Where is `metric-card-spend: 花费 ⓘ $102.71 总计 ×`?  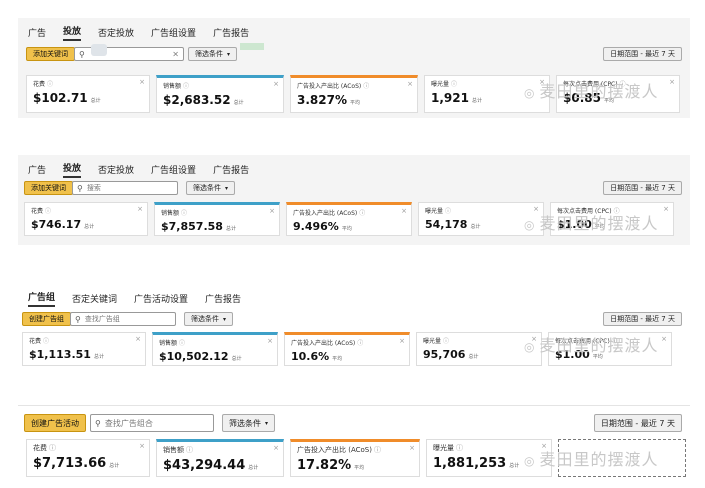
metric-card-spend: 花费 ⓘ $102.71 总计 × is located at coordinates (88, 94).